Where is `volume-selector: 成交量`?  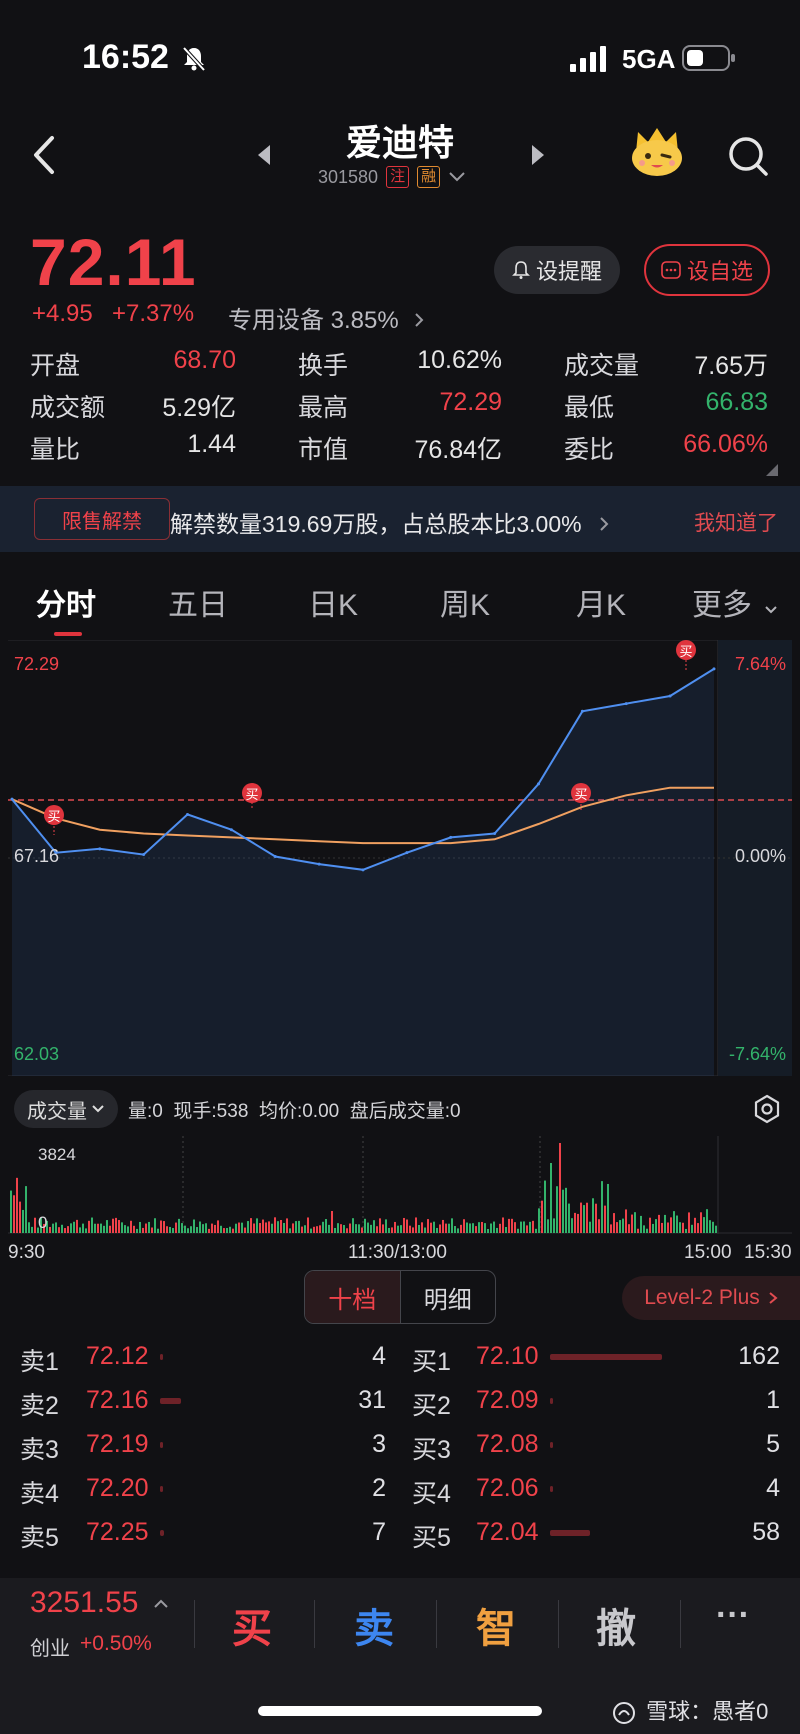
volume-selector: 成交量 is located at coordinates (66, 1109).